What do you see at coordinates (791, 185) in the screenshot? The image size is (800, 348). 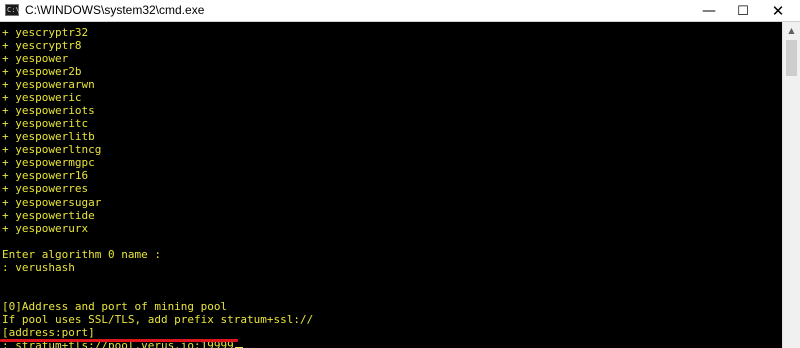 I see `vertical-scrollbar: ▲` at bounding box center [791, 185].